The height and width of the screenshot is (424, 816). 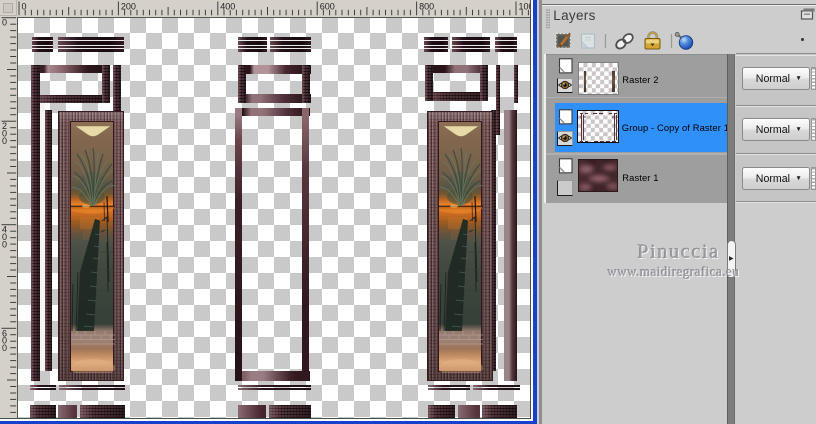 What do you see at coordinates (525, 7) in the screenshot?
I see `svg-text: 1000` at bounding box center [525, 7].